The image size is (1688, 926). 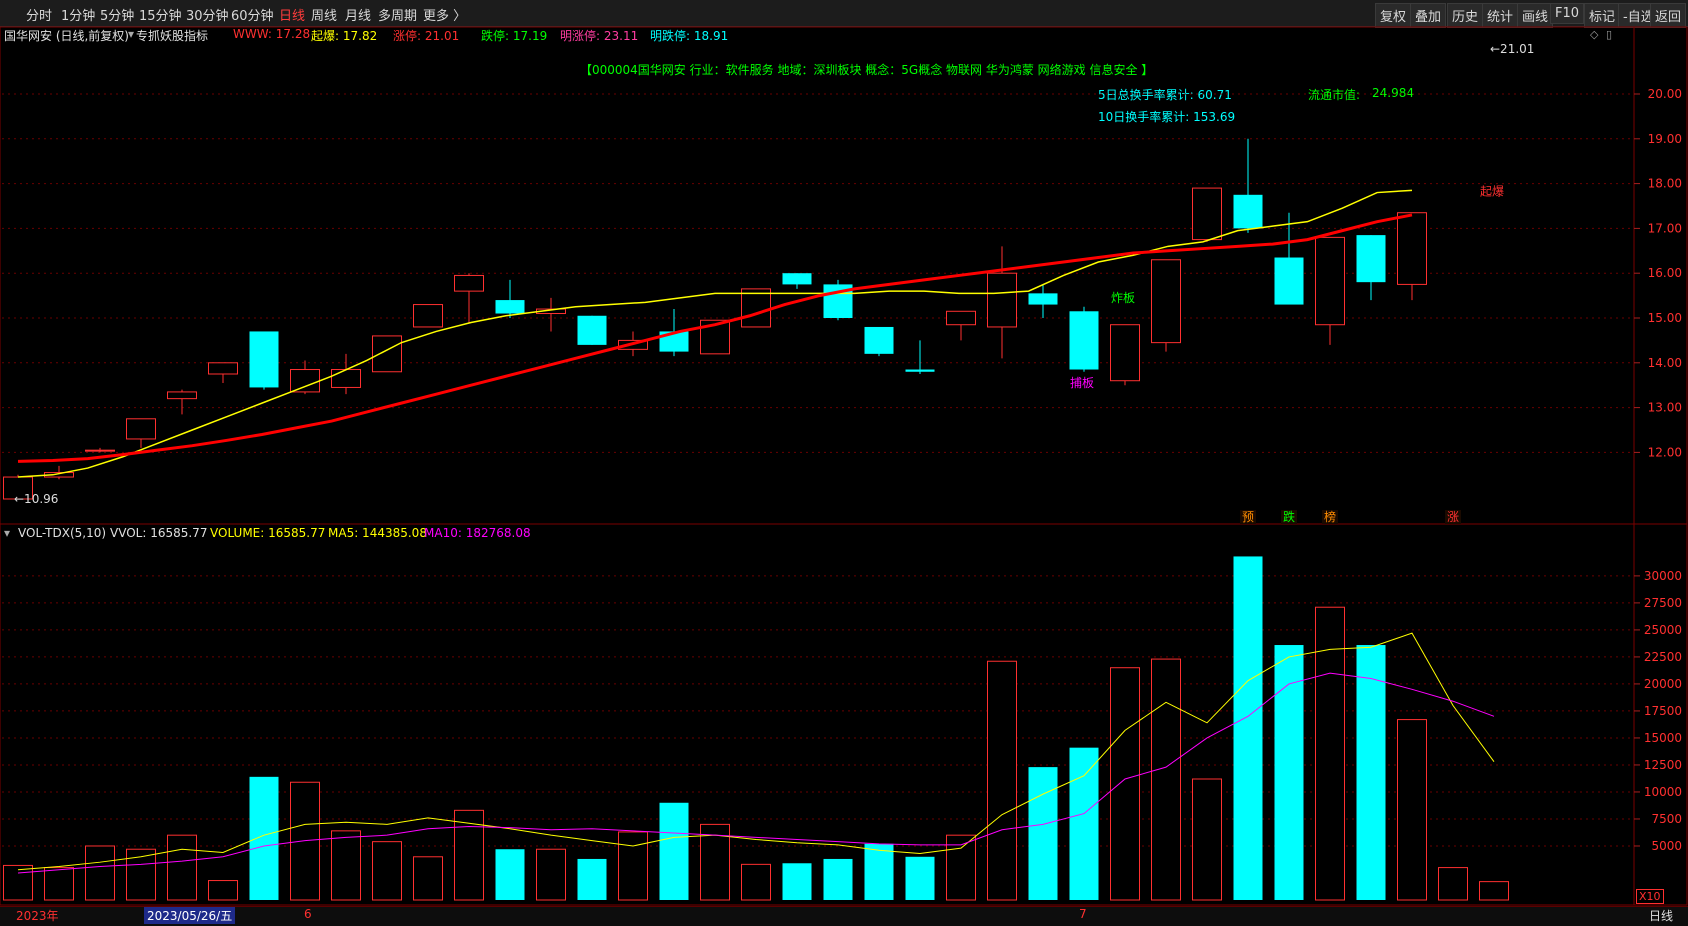 What do you see at coordinates (1665, 408) in the screenshot?
I see `price-tick-label: 13.00` at bounding box center [1665, 408].